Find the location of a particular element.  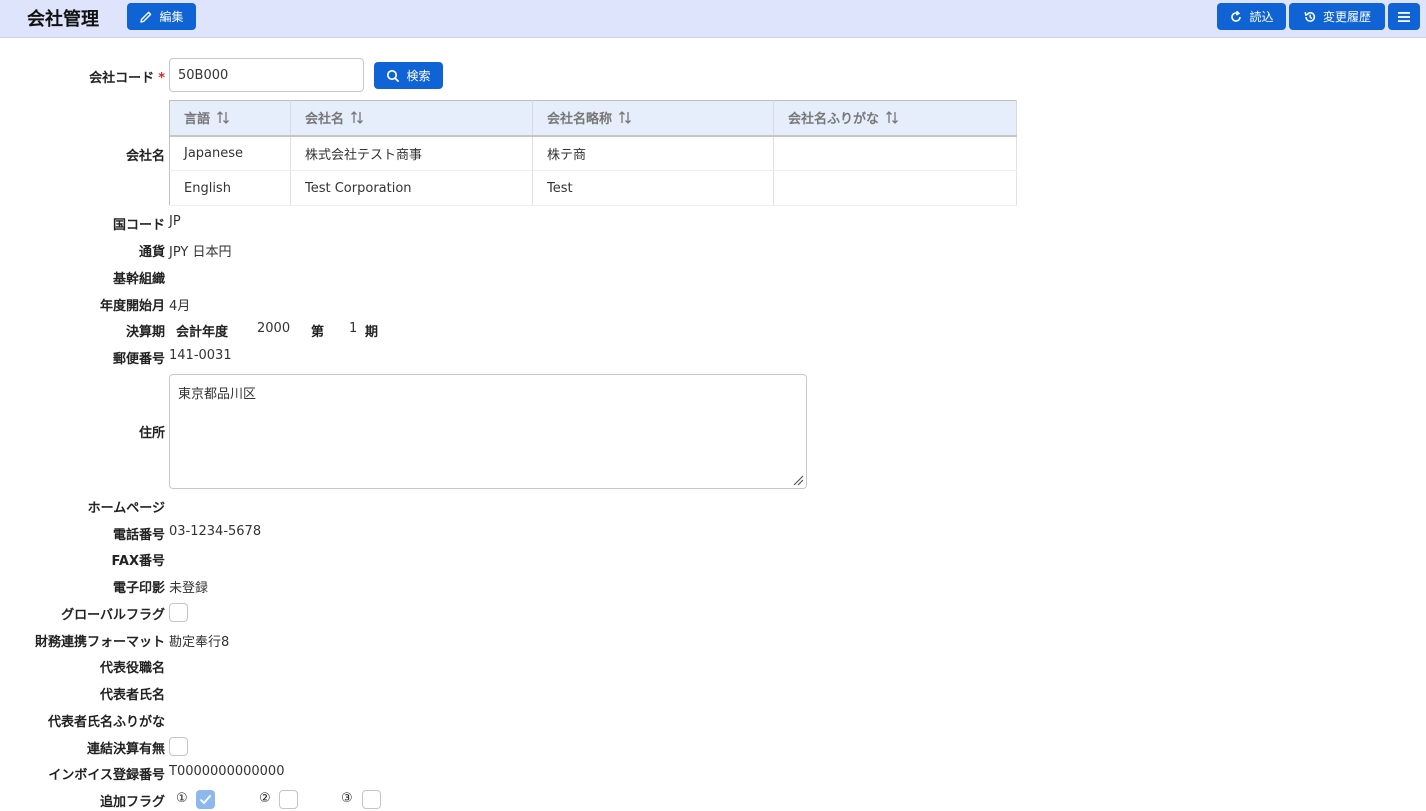

invoice-label: インボイス登録番号 is located at coordinates (106, 775).